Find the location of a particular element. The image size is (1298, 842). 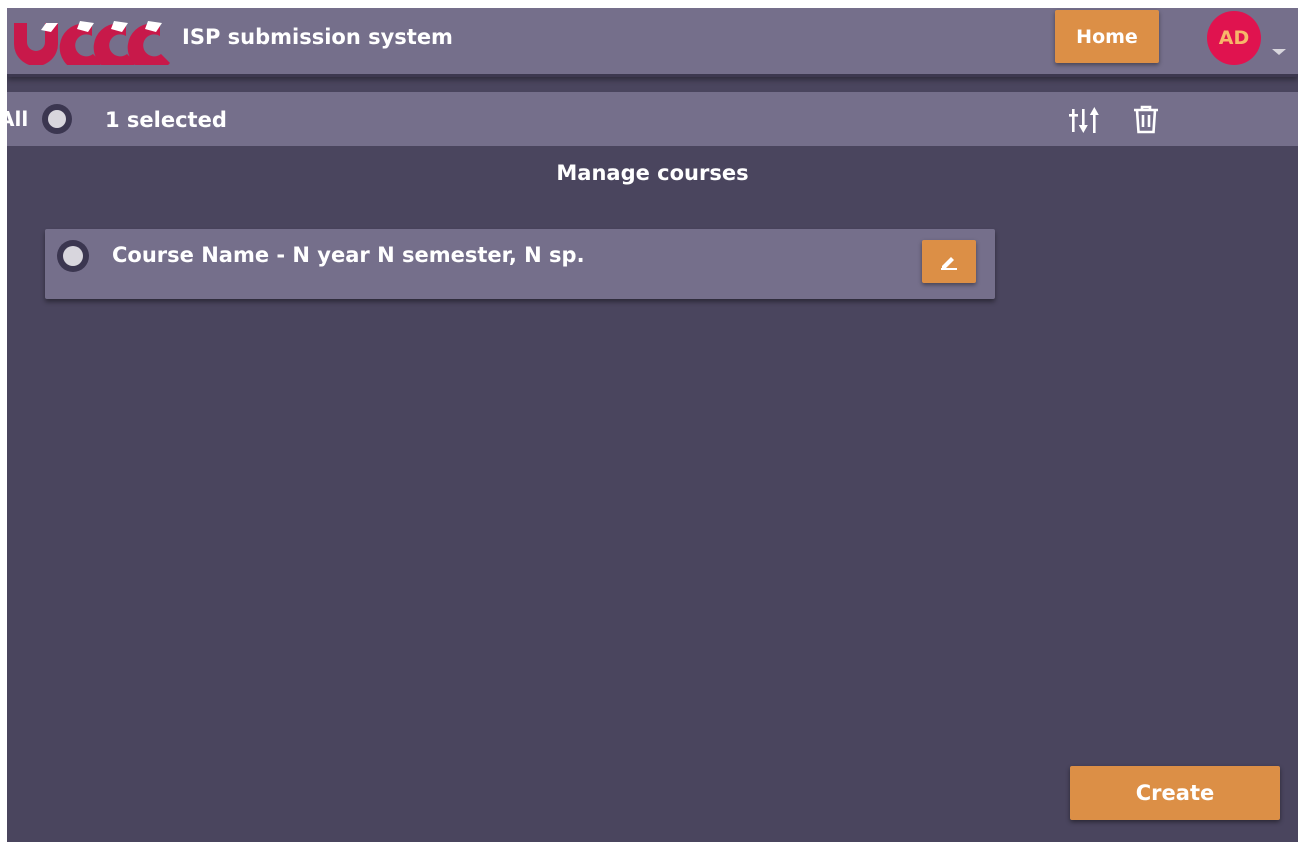

avatar: AD is located at coordinates (1234, 38).